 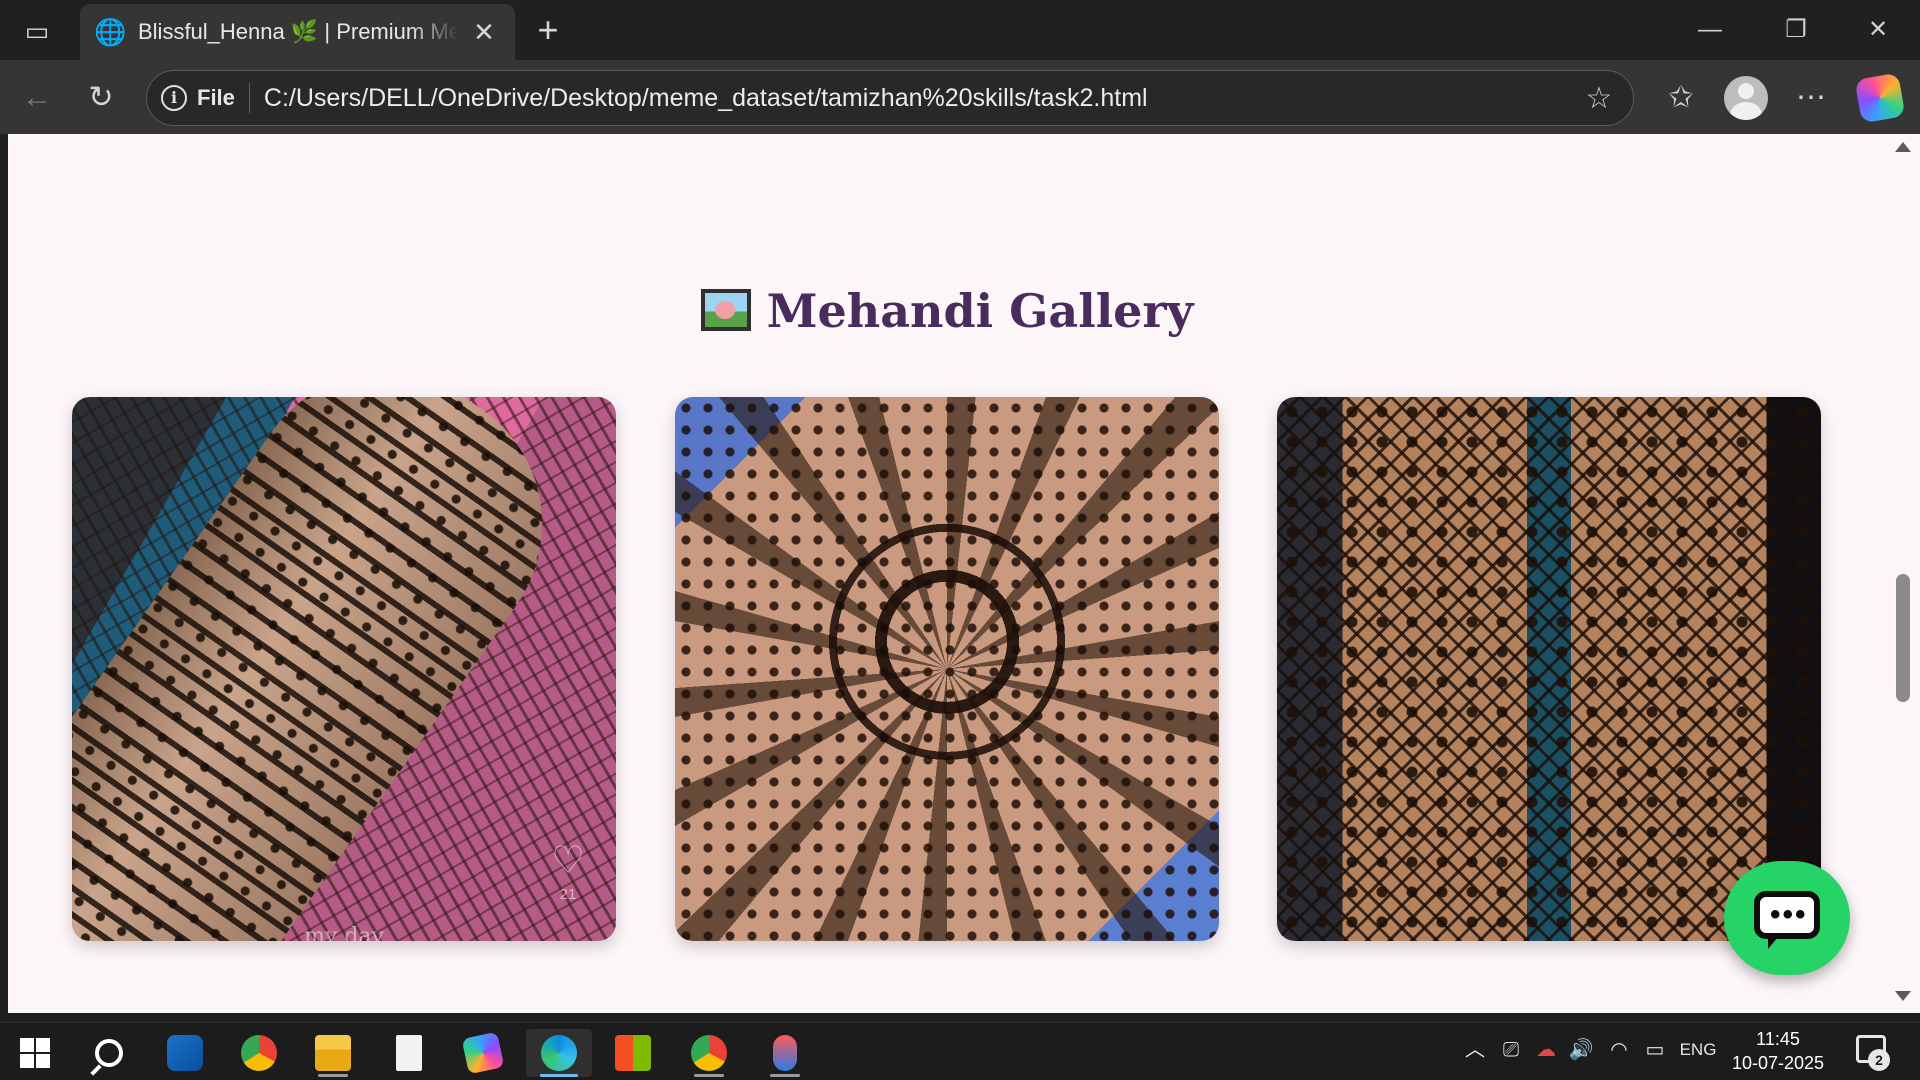 I want to click on taskbar-chrome, so click(x=259, y=1053).